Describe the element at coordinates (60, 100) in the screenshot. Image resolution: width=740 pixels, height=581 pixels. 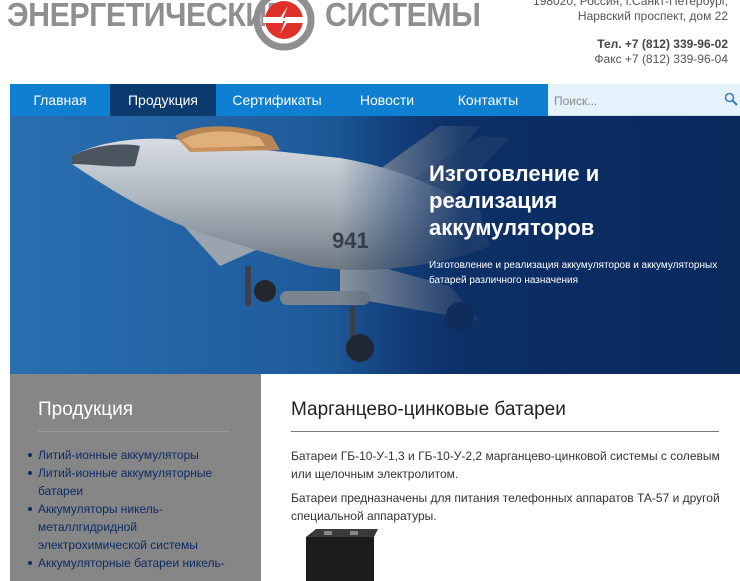
I see `nav-item-home: Главная` at that location.